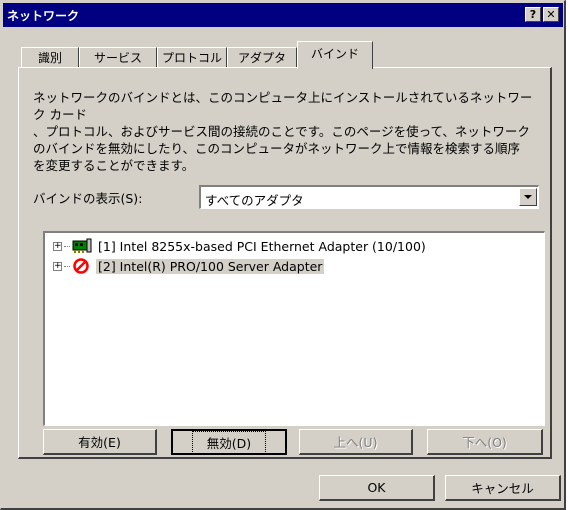 The image size is (570, 510). Describe the element at coordinates (262, 57) in the screenshot. I see `tab-adapters: アダプタ` at that location.